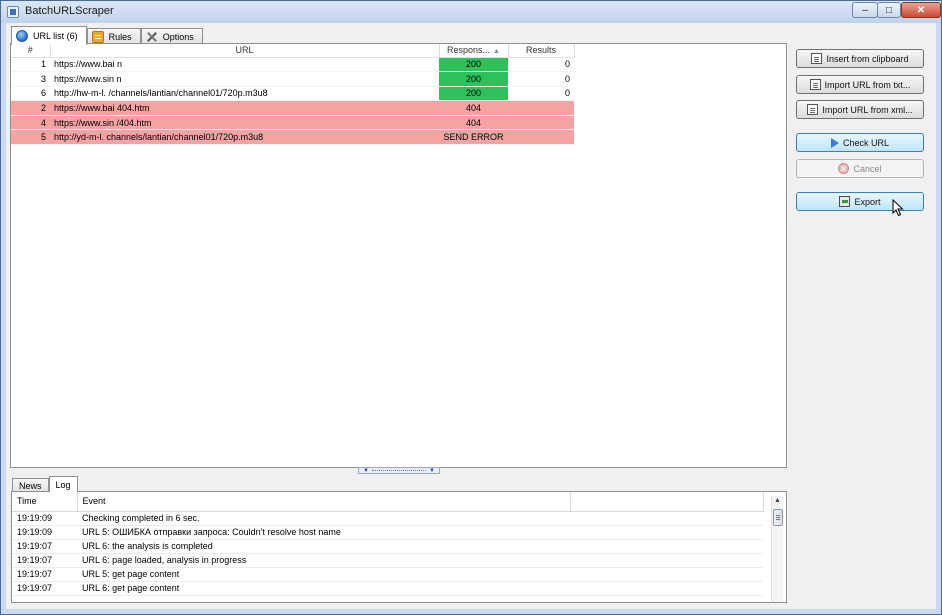  Describe the element at coordinates (178, 37) in the screenshot. I see `tab-options-label: Options` at that location.